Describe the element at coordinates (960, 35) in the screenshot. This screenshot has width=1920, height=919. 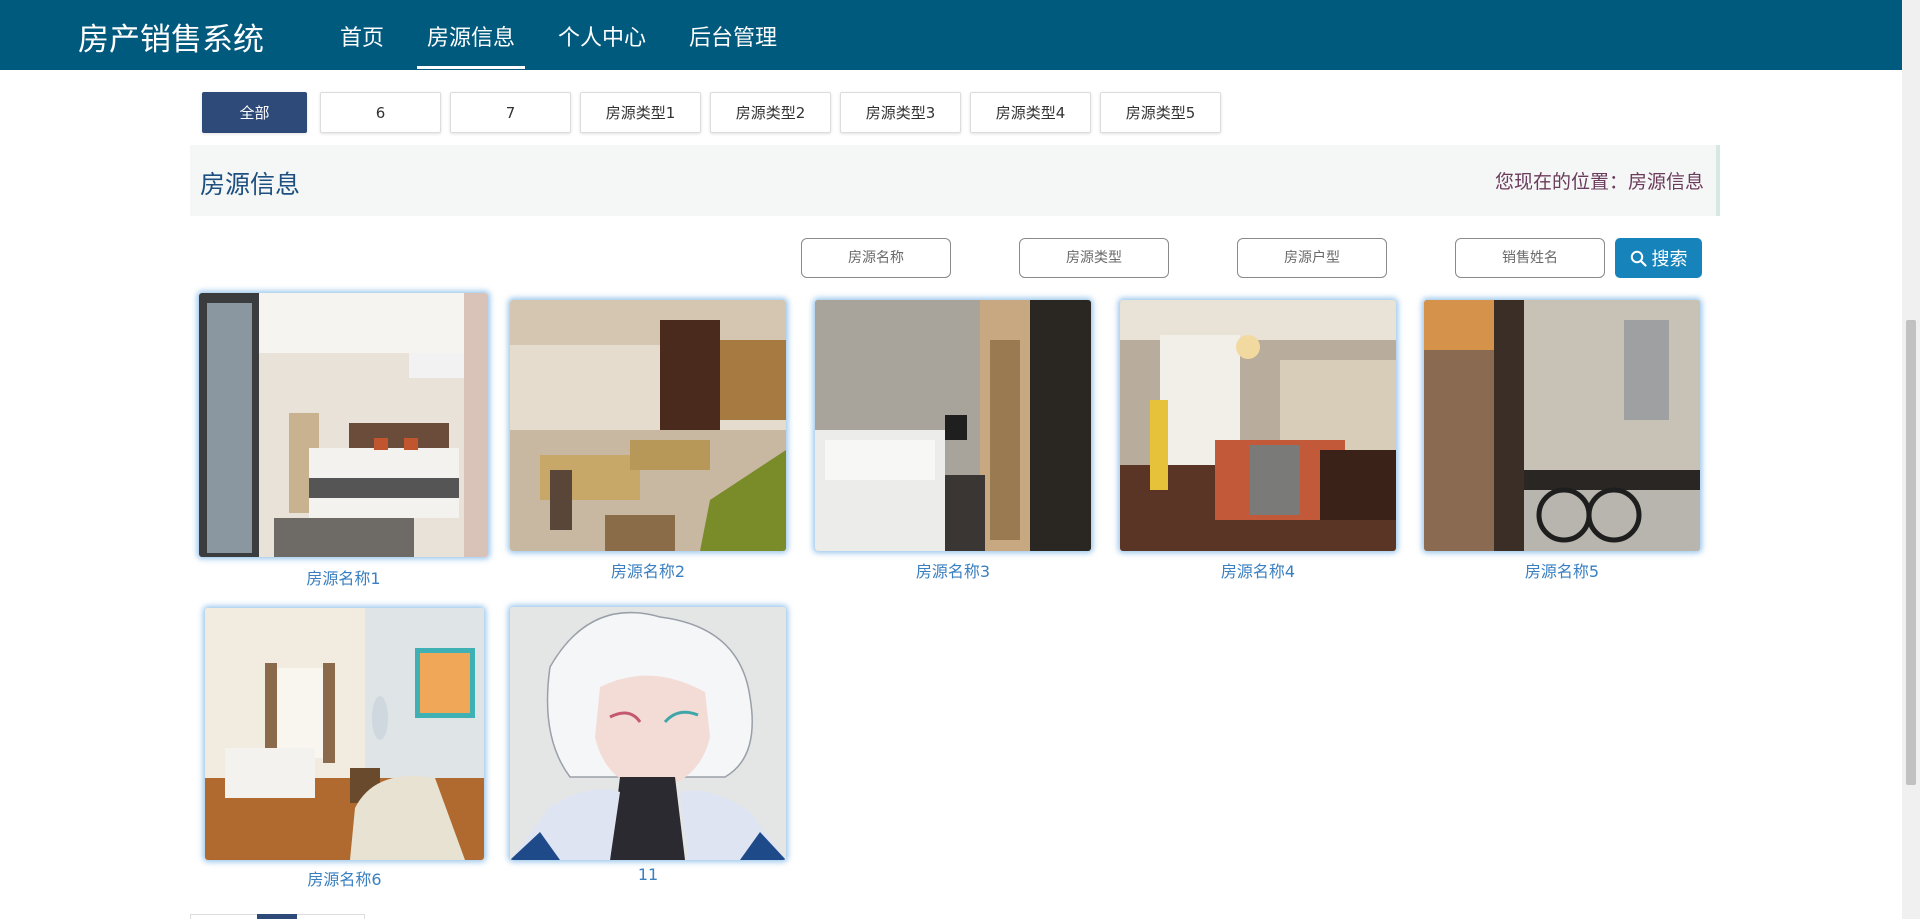
I see `top-navbar: 房产销售系统 首页 房源信息 个人中心 后台管理` at that location.